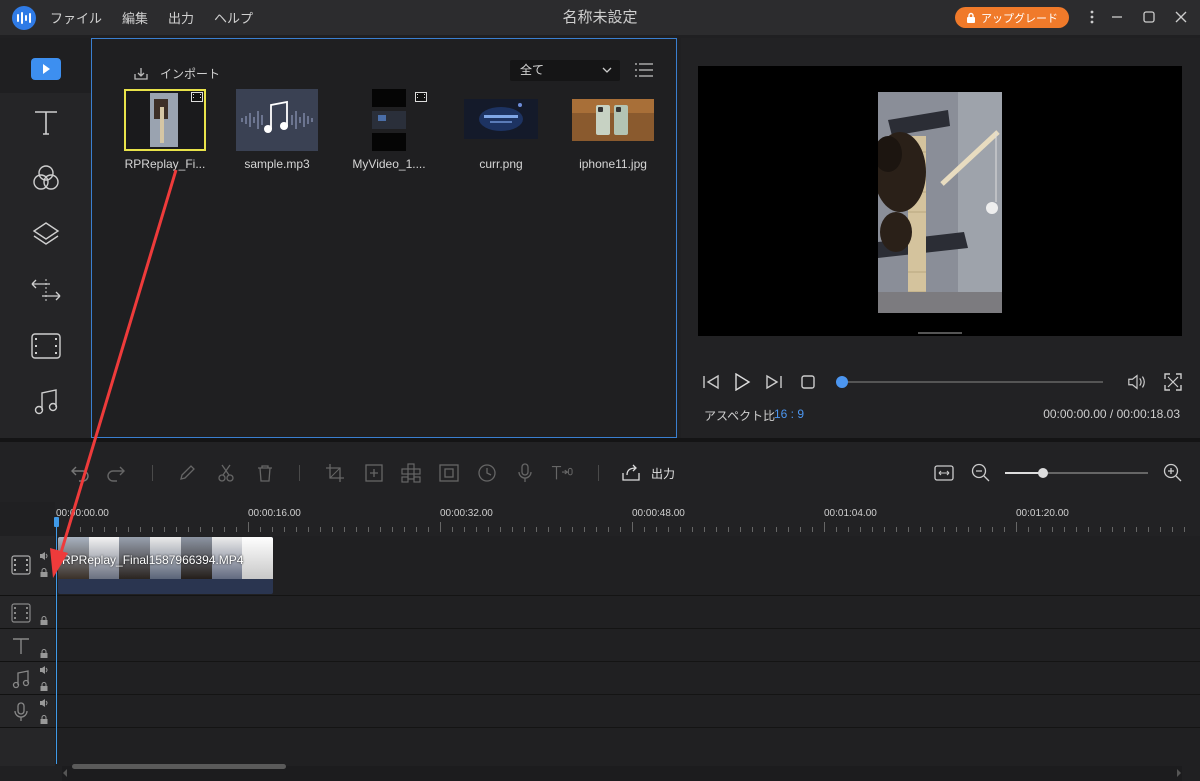 This screenshot has width=1200, height=781. What do you see at coordinates (226, 473) in the screenshot?
I see `scissors-icon` at bounding box center [226, 473].